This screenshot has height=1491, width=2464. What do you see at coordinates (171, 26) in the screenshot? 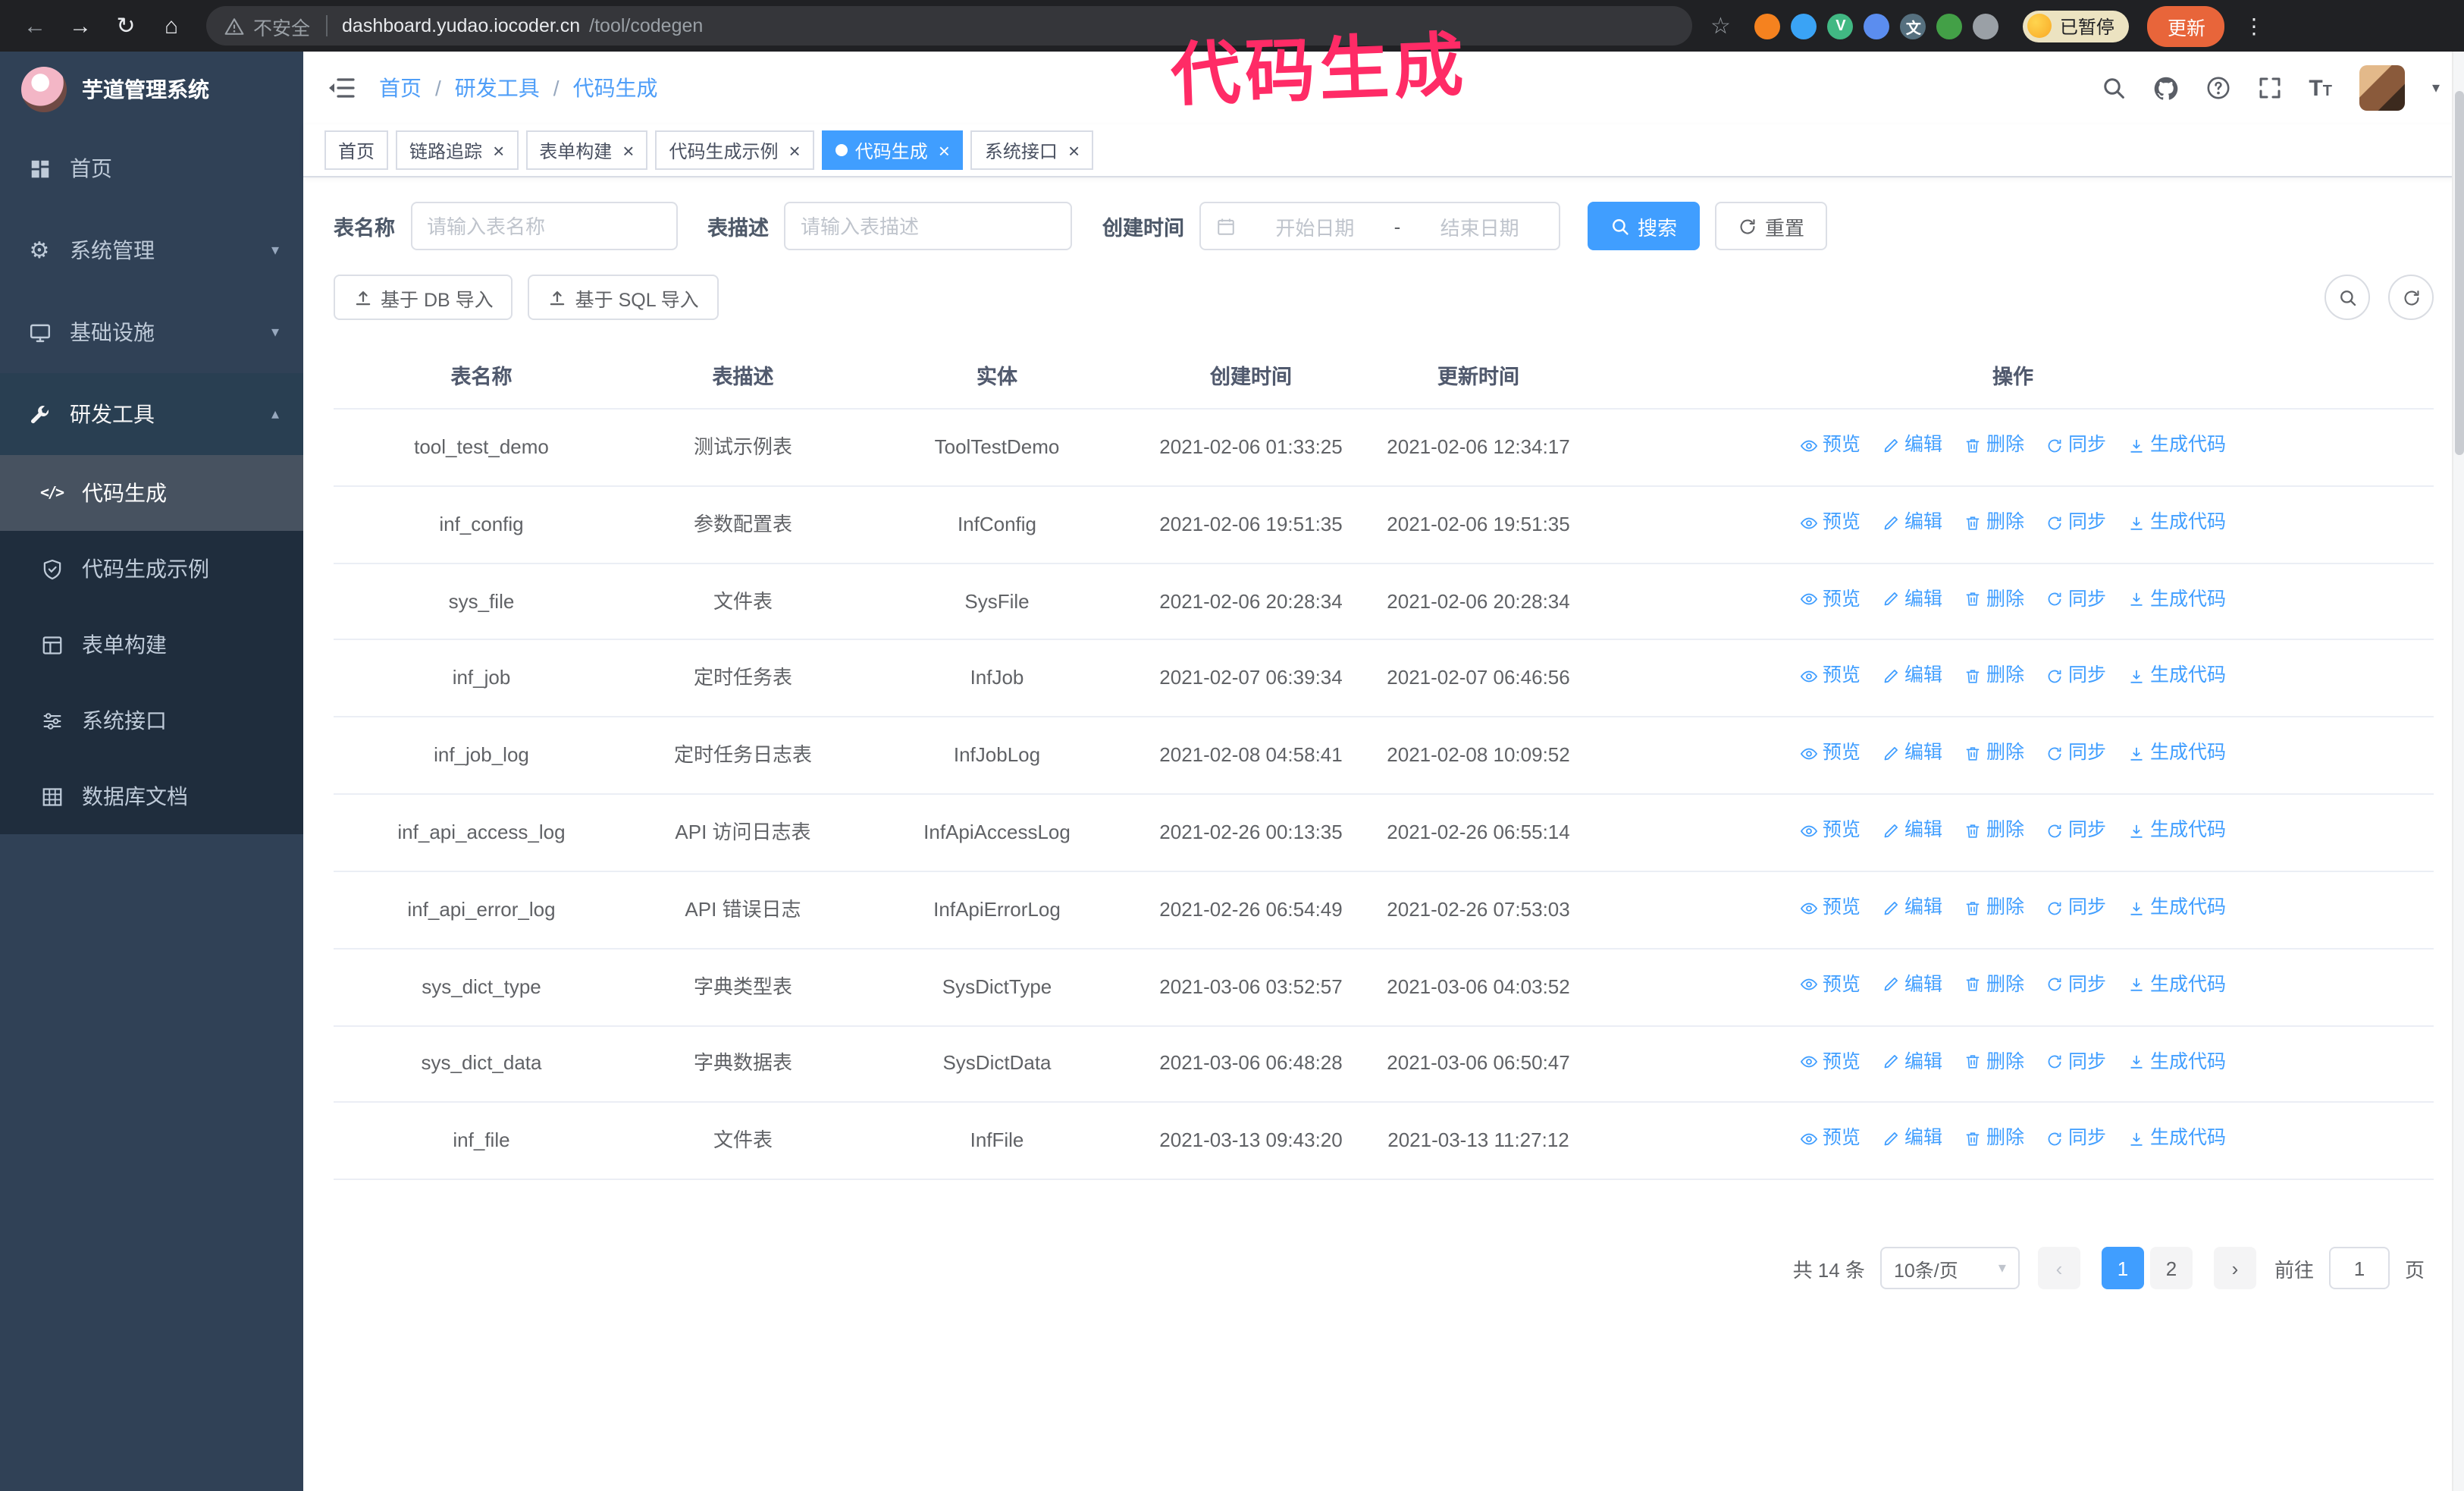
I see `home-button: ⌂` at bounding box center [171, 26].